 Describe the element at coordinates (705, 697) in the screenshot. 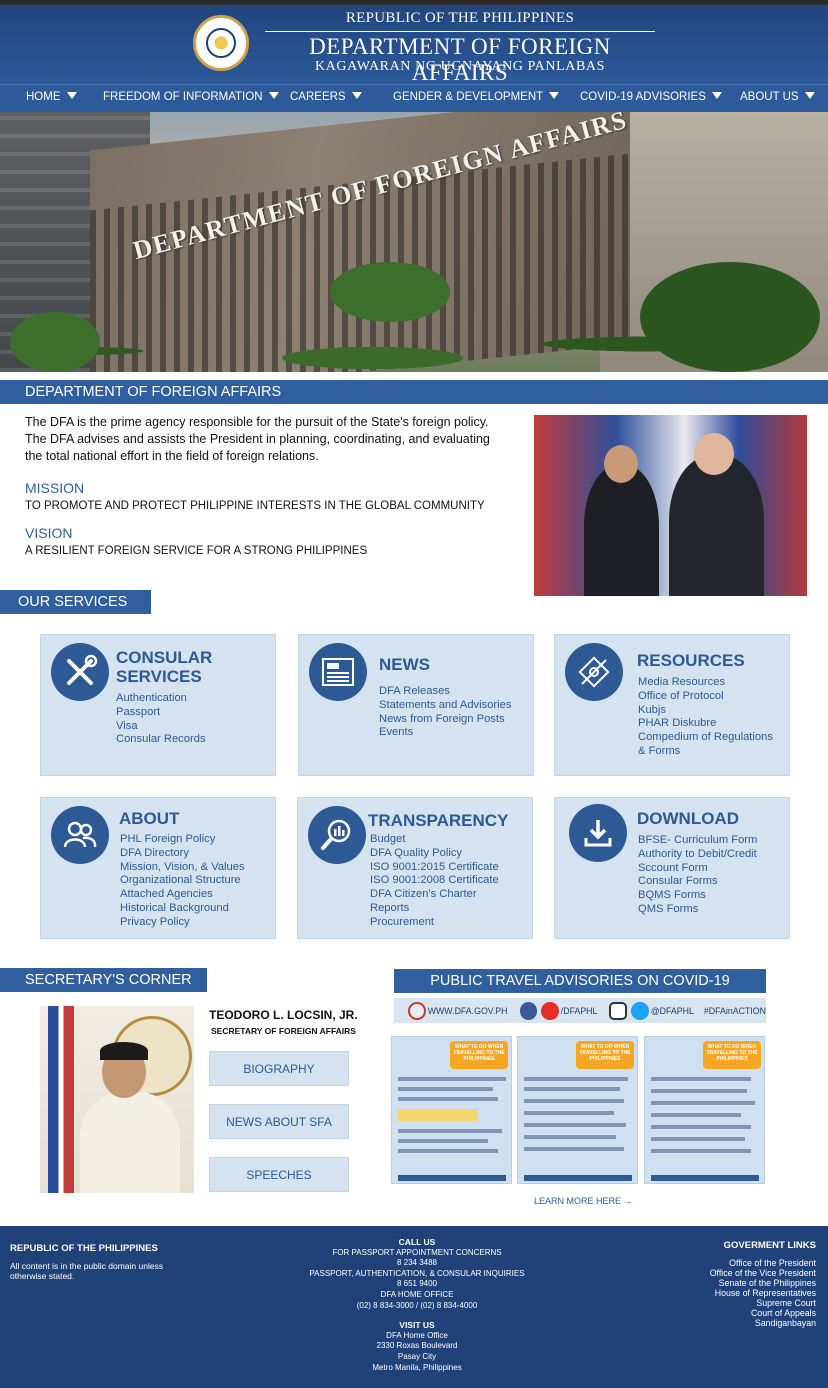

I see `link-office-of-protocol: Office of Protocol` at that location.